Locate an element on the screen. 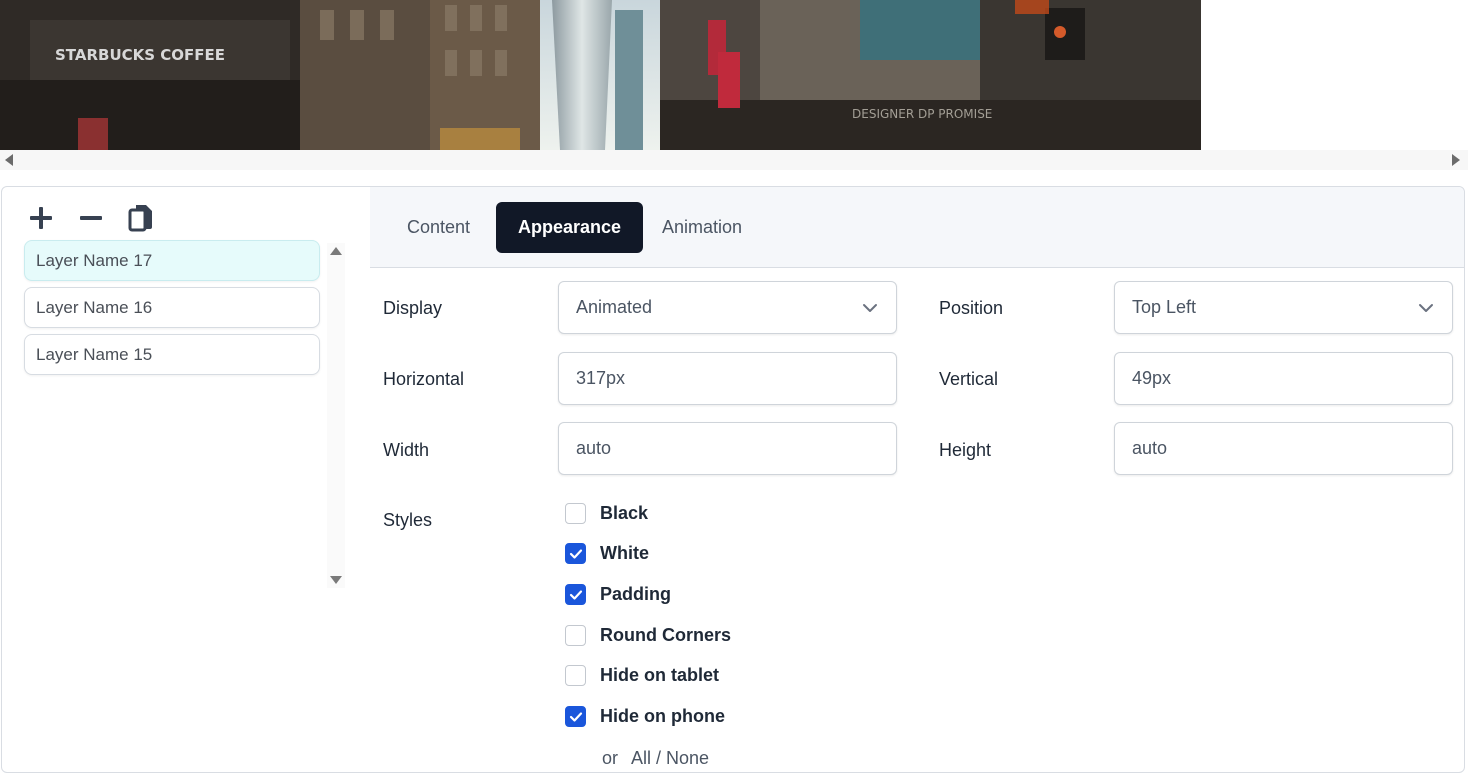  scroll-left-icon is located at coordinates (9, 160).